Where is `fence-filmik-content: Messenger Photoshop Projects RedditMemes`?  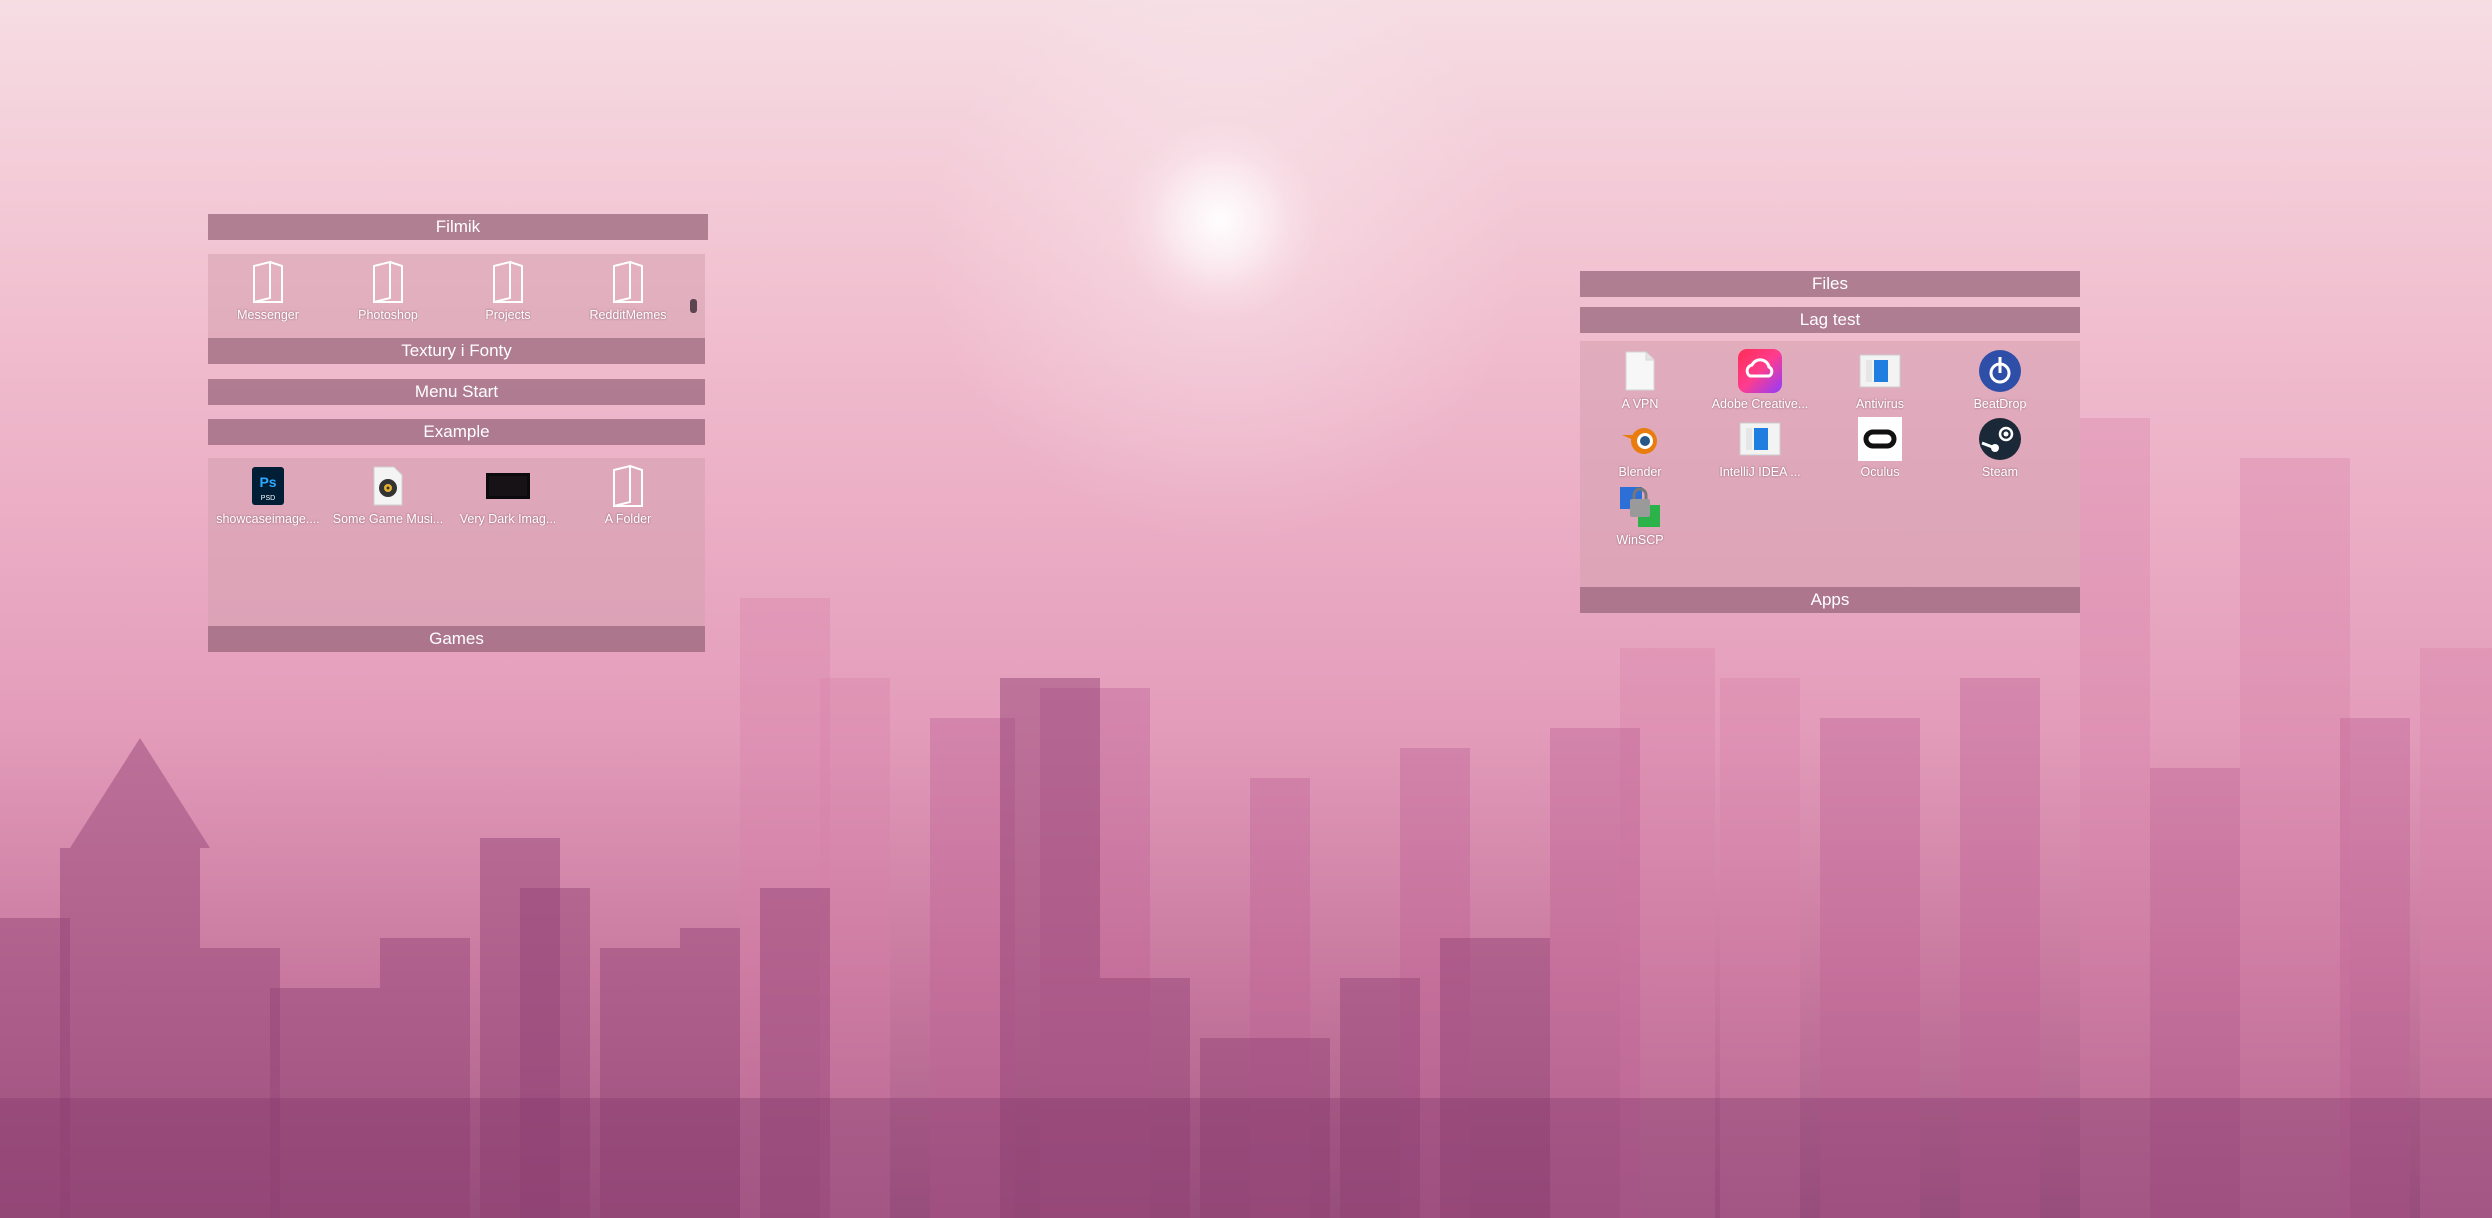
fence-filmik-content: Messenger Photoshop Projects RedditMemes is located at coordinates (456, 309).